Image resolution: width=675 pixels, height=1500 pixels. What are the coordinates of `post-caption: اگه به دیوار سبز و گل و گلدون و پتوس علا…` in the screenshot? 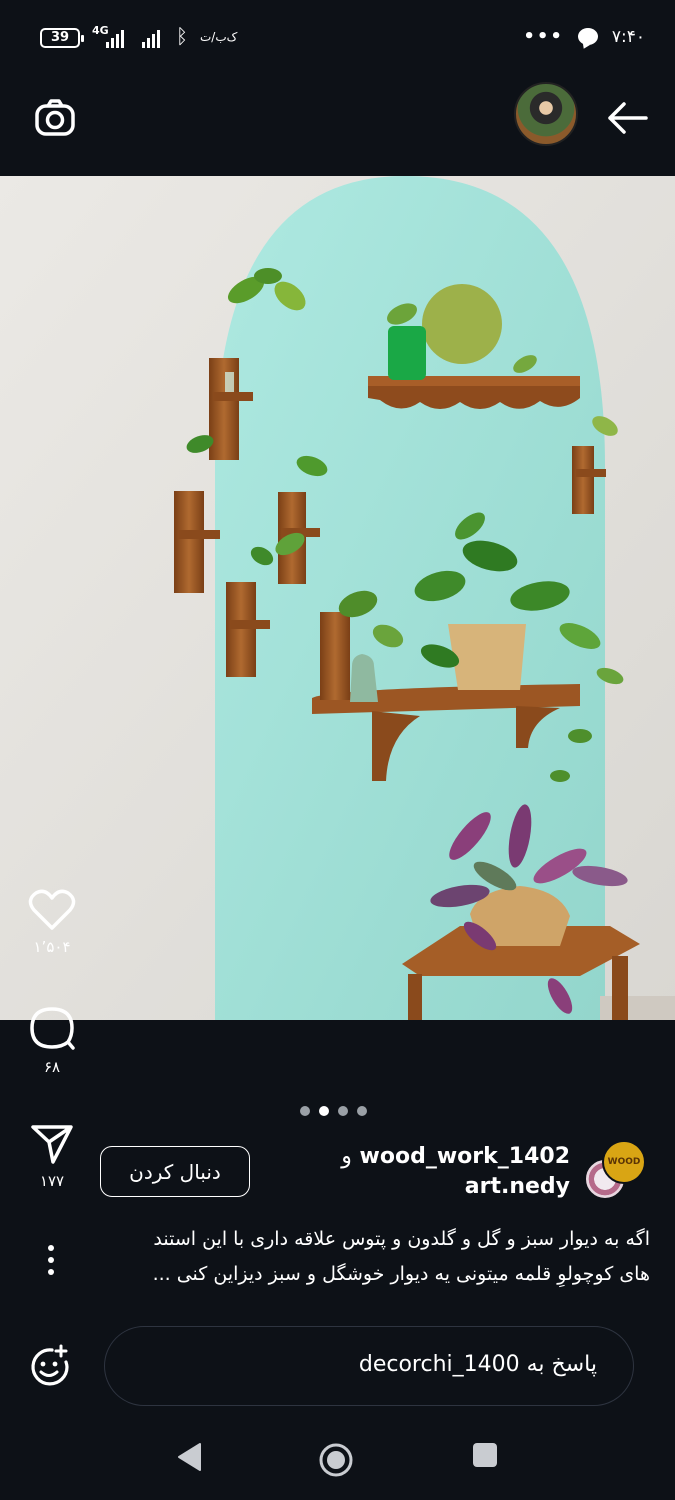 It's located at (370, 1257).